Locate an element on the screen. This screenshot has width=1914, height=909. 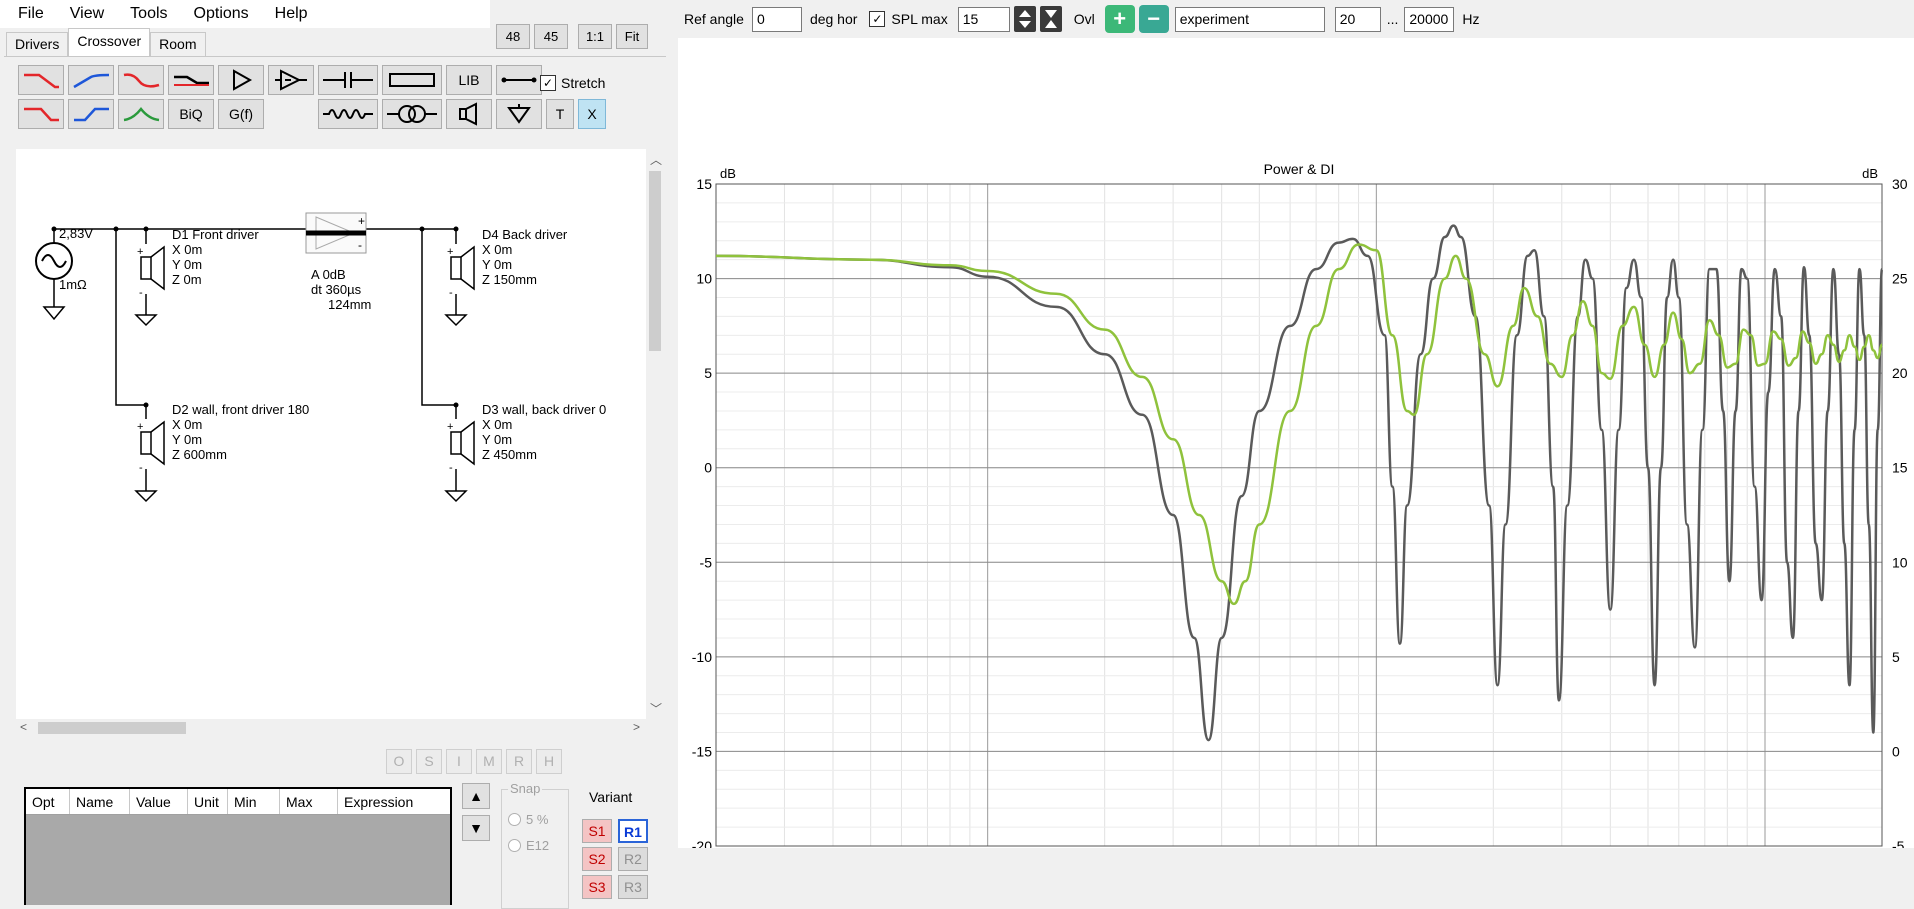
variant-r3-button: R3 is located at coordinates (633, 887).